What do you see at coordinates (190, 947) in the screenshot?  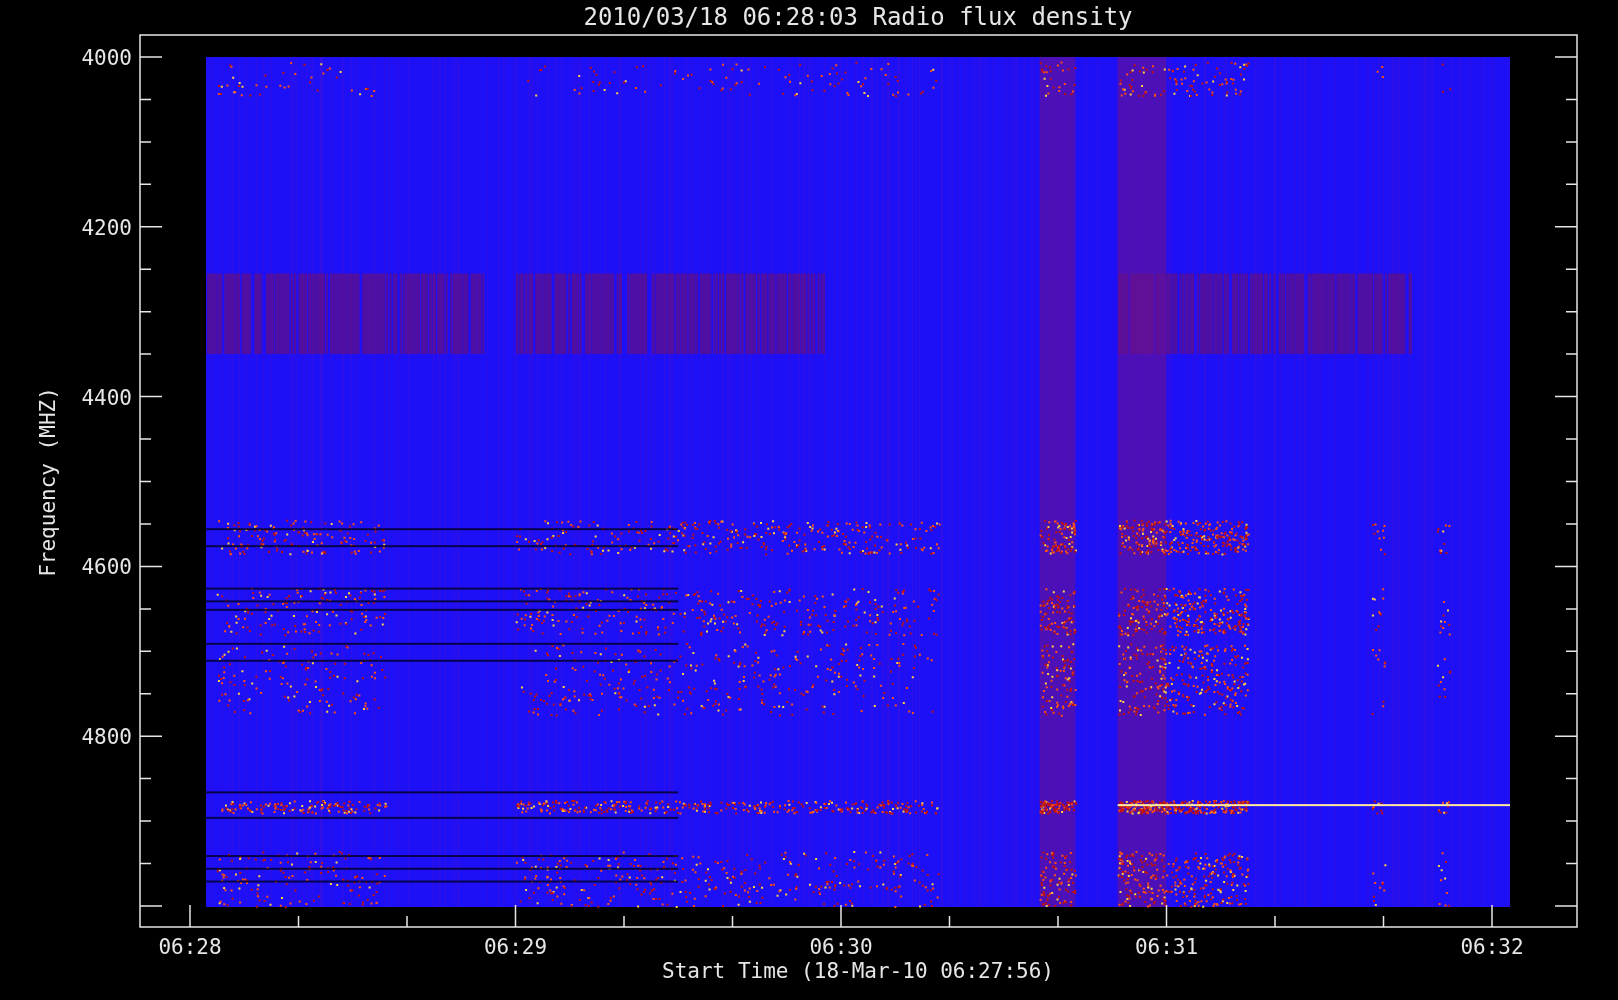 I see `x-tick-label: 06:28` at bounding box center [190, 947].